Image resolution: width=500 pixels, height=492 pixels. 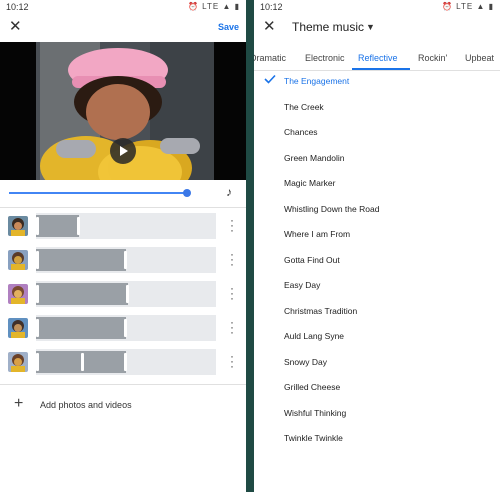 What do you see at coordinates (123, 207) in the screenshot?
I see `divider` at bounding box center [123, 207].